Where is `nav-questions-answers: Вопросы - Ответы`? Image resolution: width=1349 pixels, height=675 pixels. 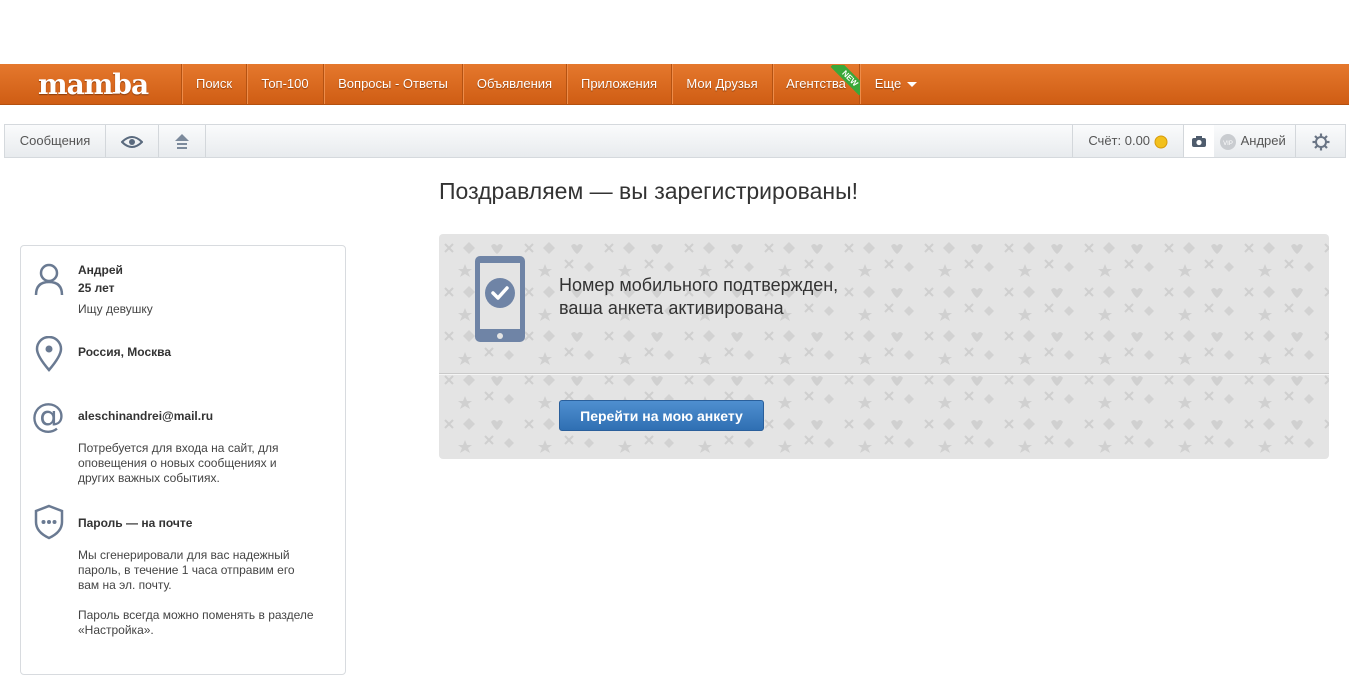 nav-questions-answers: Вопросы - Ответы is located at coordinates (392, 84).